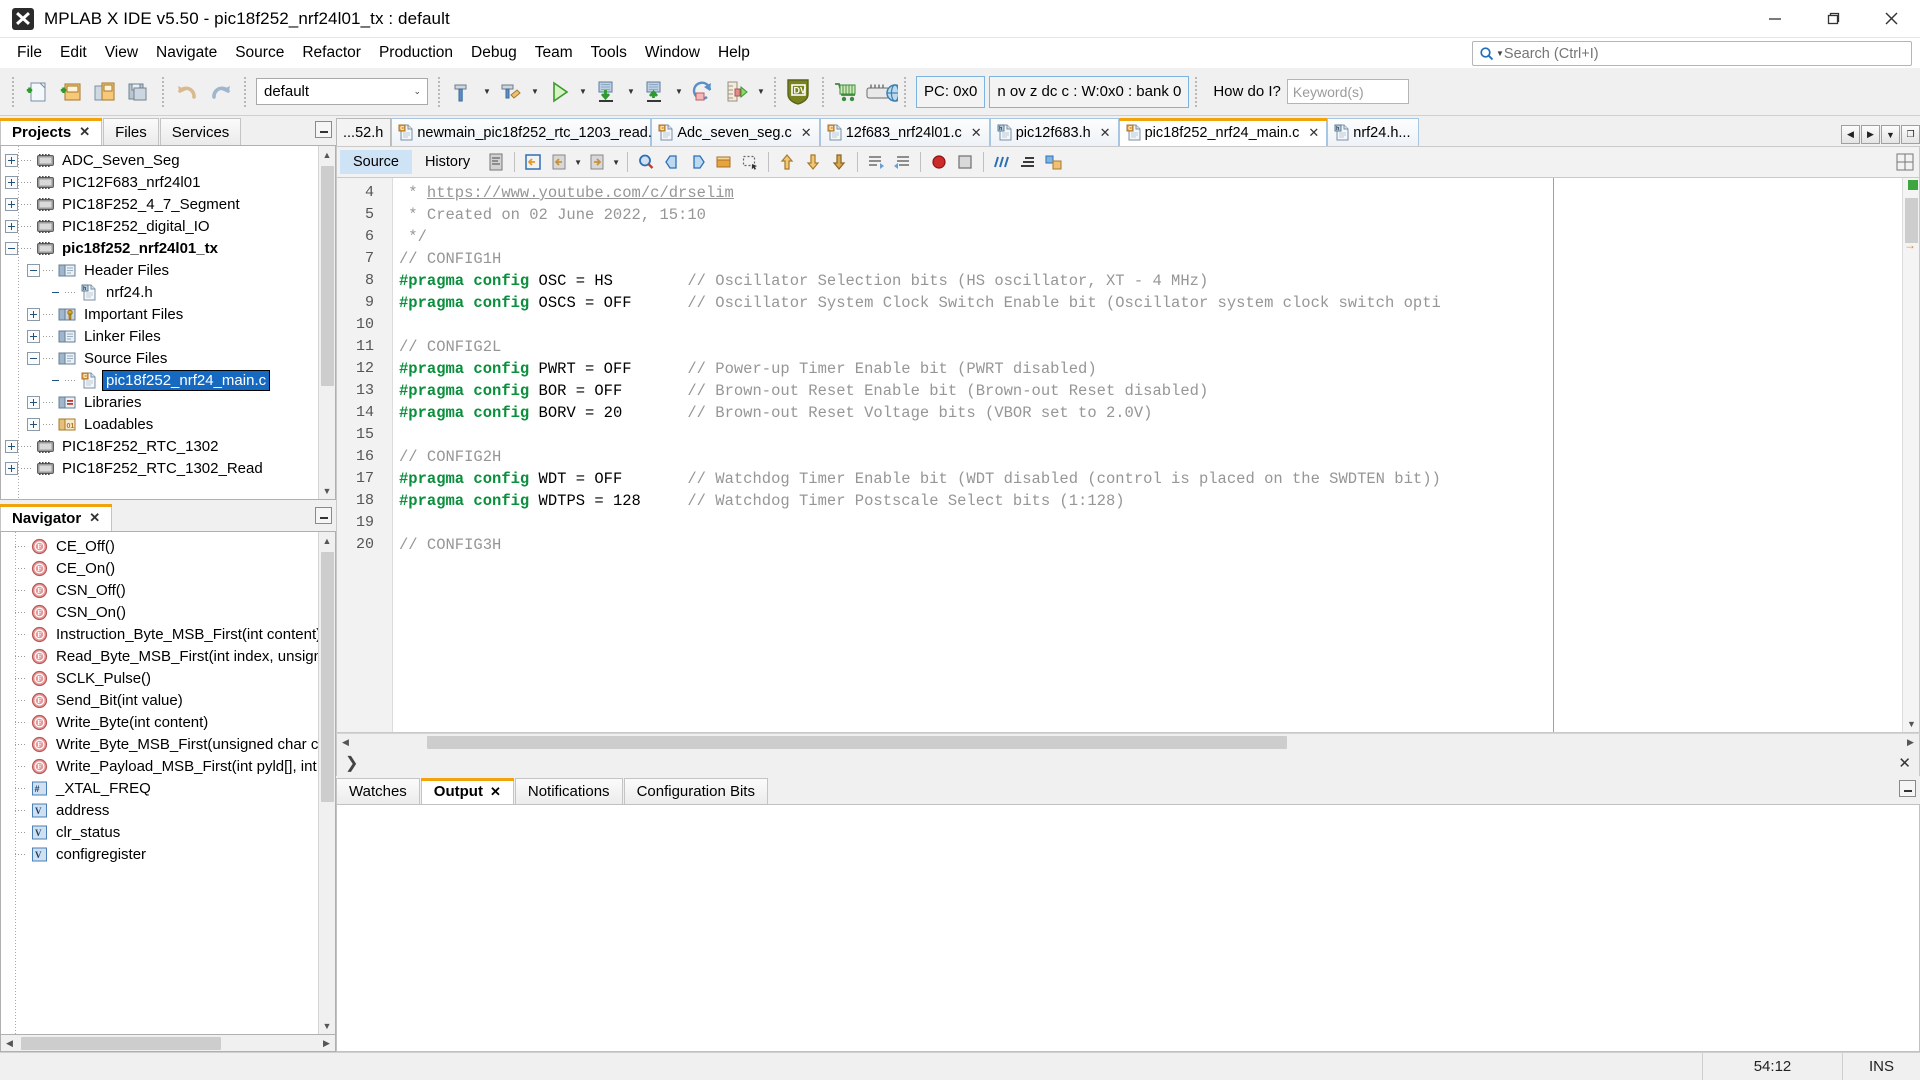 The image size is (1920, 1080). I want to click on clean-build-dropdown-arrow-icon: ▼, so click(535, 92).